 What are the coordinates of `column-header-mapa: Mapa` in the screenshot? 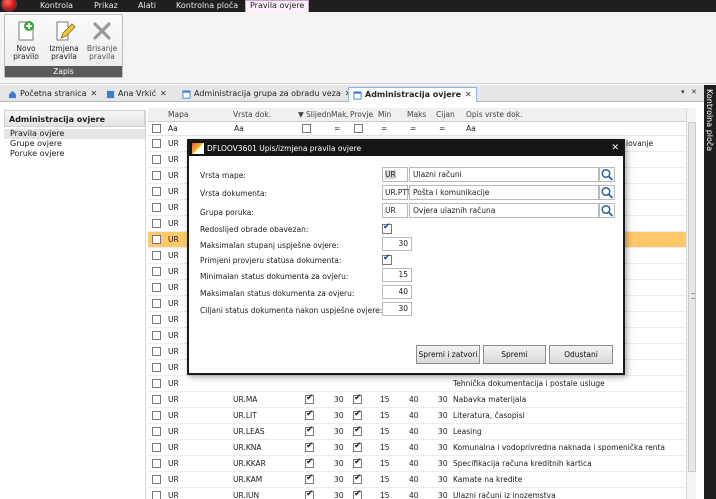 It's located at (178, 115).